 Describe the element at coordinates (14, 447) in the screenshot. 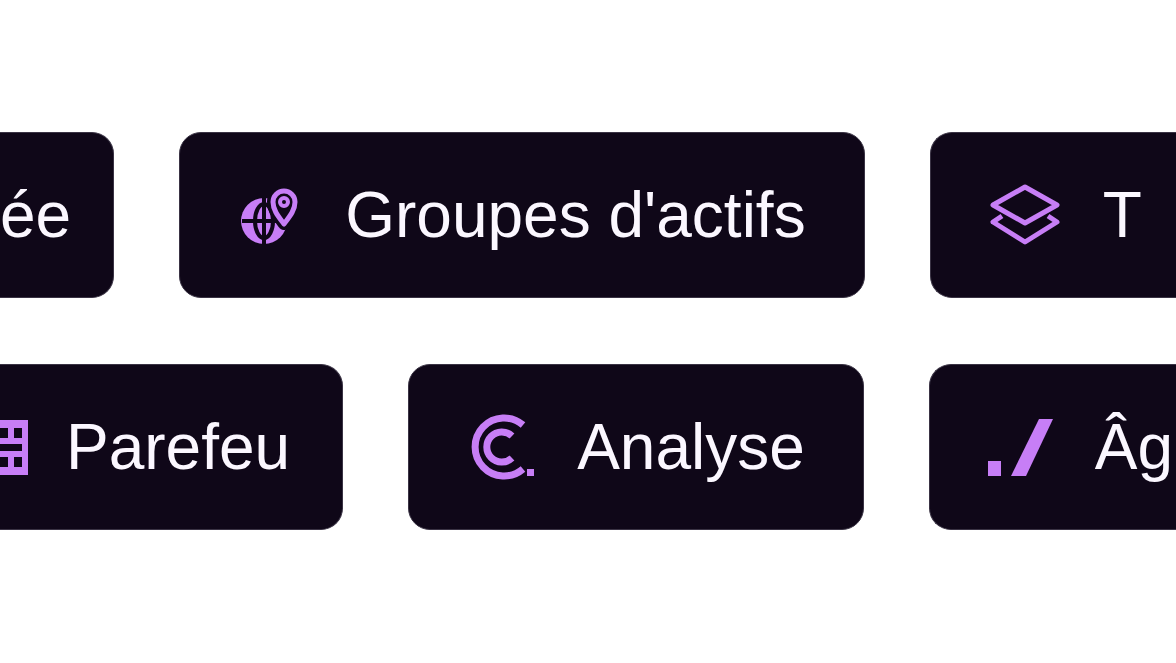

I see `grid-icon` at that location.